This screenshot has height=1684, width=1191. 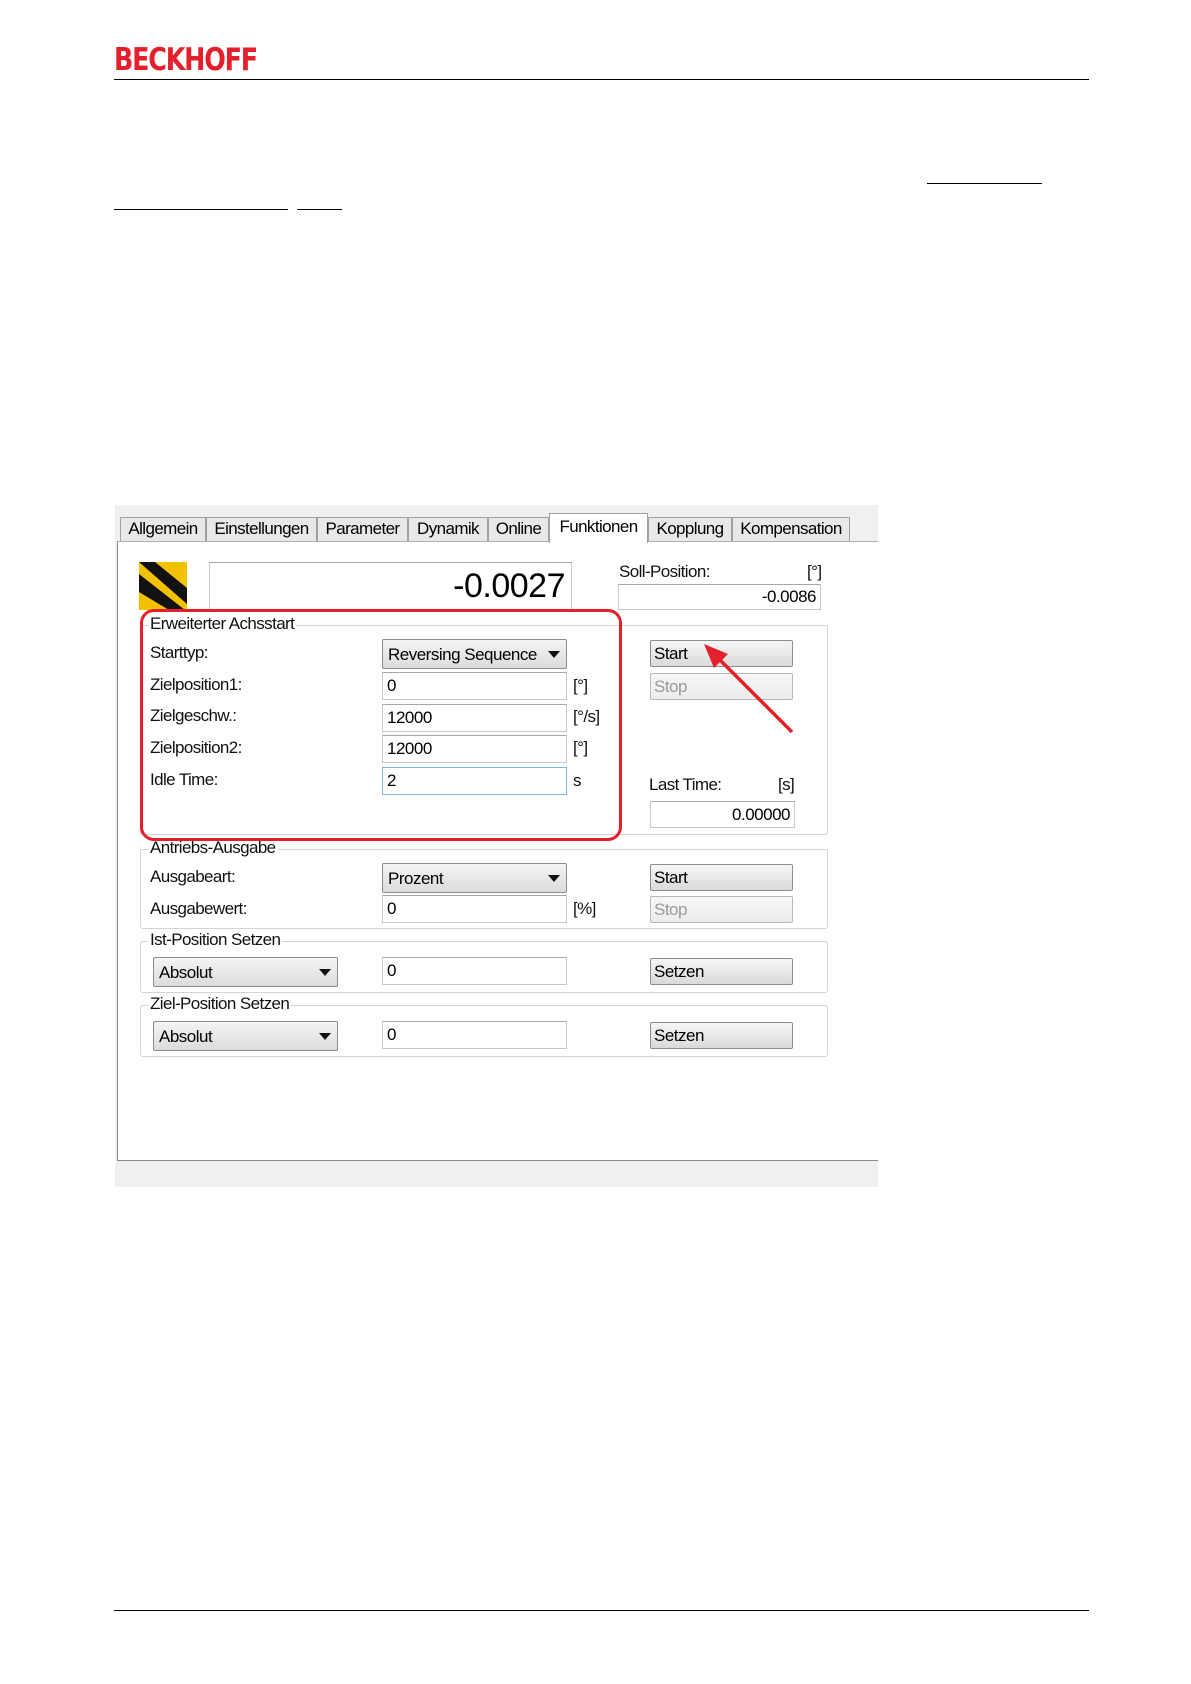 What do you see at coordinates (749, 689) in the screenshot?
I see `red-arrow-icon` at bounding box center [749, 689].